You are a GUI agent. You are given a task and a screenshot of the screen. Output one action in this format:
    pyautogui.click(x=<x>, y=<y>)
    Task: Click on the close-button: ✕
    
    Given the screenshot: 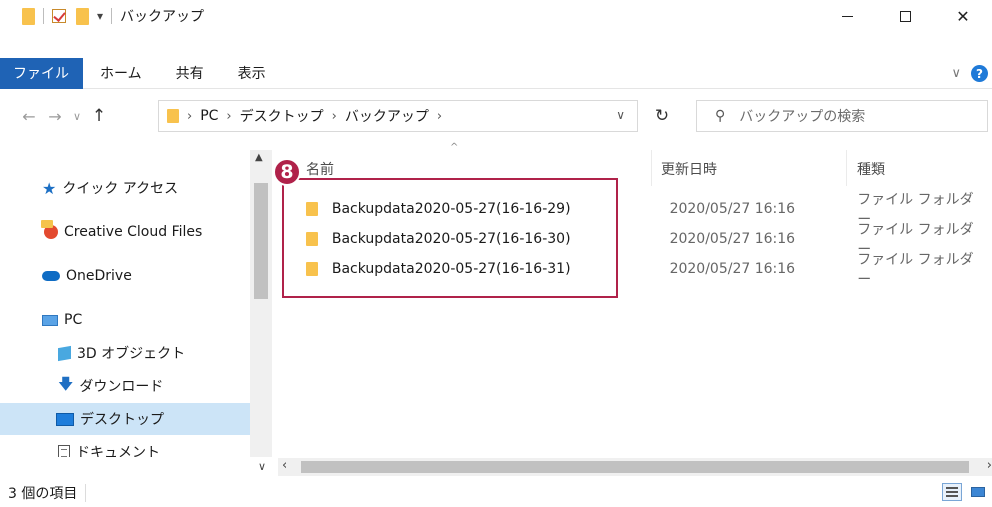 What is the action you would take?
    pyautogui.click(x=963, y=16)
    